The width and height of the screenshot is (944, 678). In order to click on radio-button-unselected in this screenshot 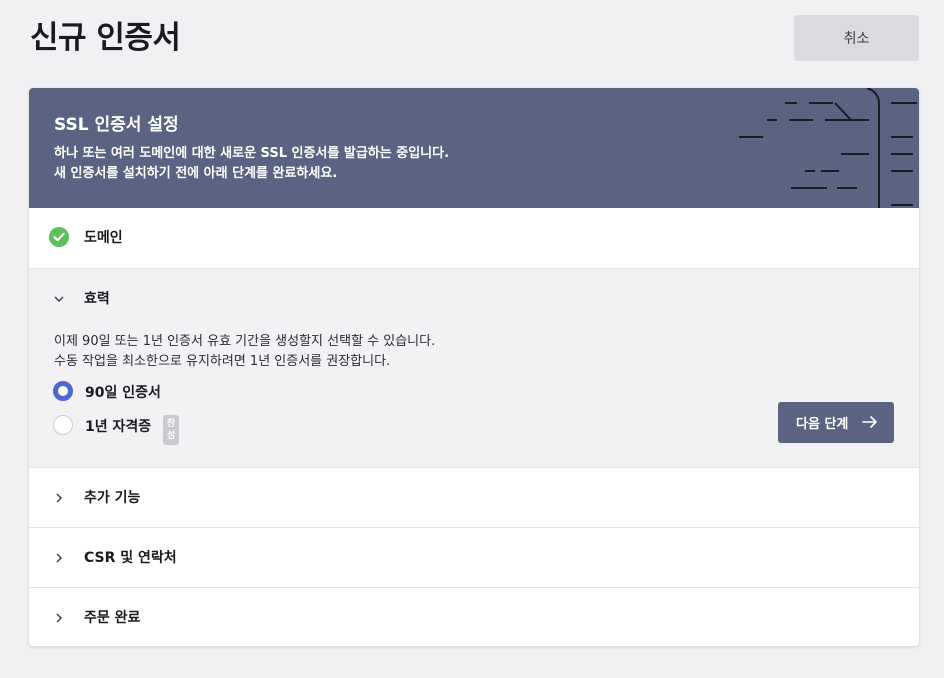, I will do `click(63, 425)`.